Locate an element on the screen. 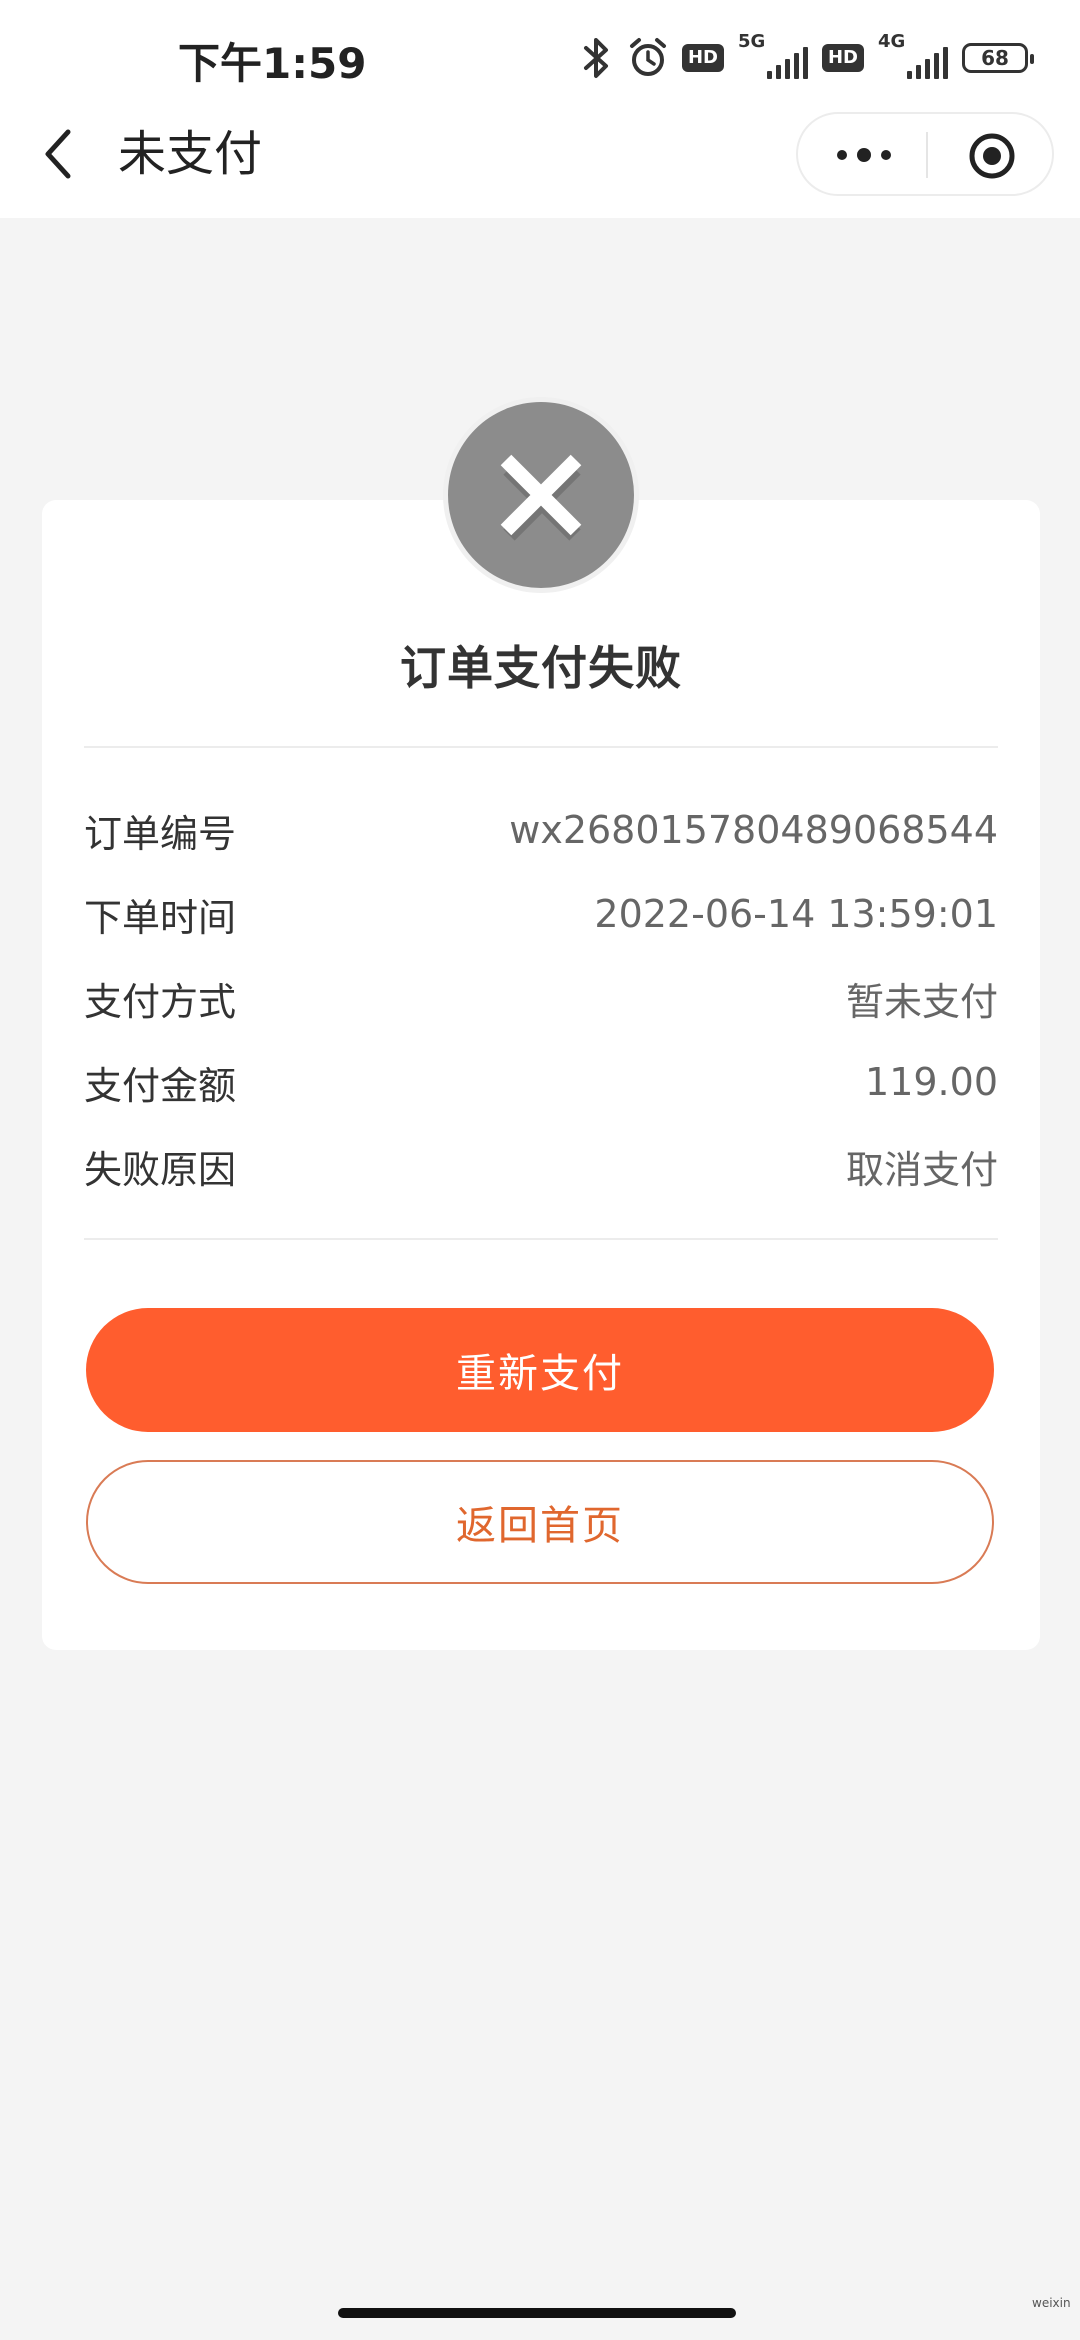  detail-row-amount: 支付金额 119.00 is located at coordinates (541, 1082).